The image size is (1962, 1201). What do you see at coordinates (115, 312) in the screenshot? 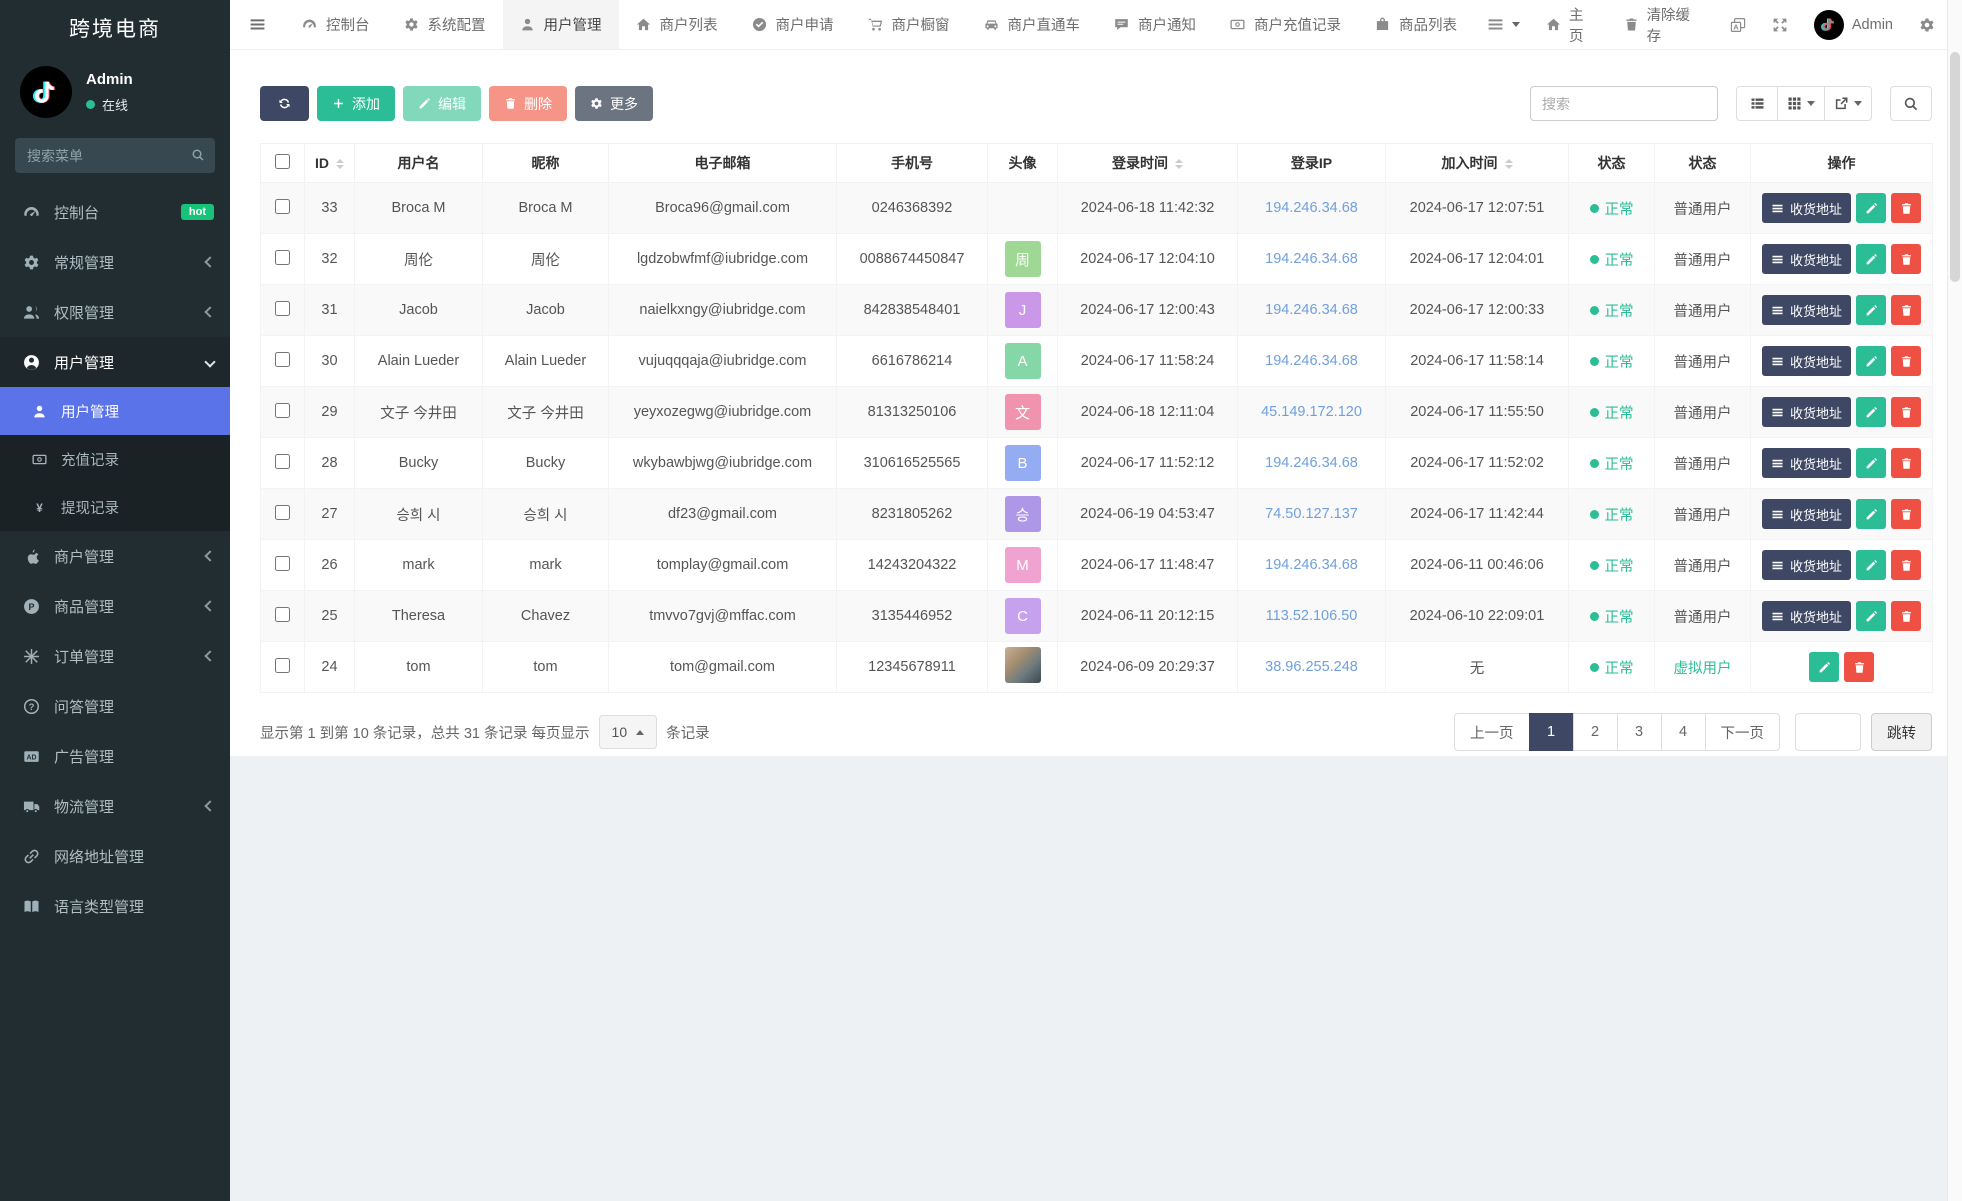
I see `sidebar-item-auth: 权限管理` at bounding box center [115, 312].